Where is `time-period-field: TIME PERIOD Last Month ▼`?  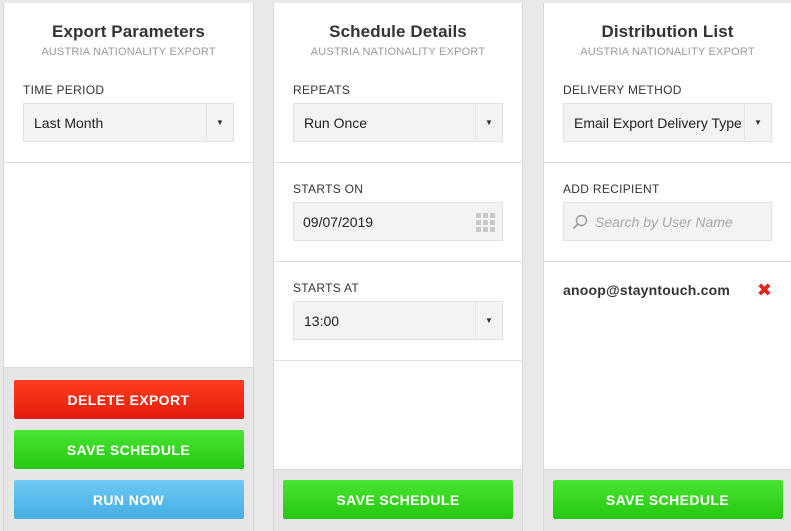
time-period-field: TIME PERIOD Last Month ▼ is located at coordinates (128, 107).